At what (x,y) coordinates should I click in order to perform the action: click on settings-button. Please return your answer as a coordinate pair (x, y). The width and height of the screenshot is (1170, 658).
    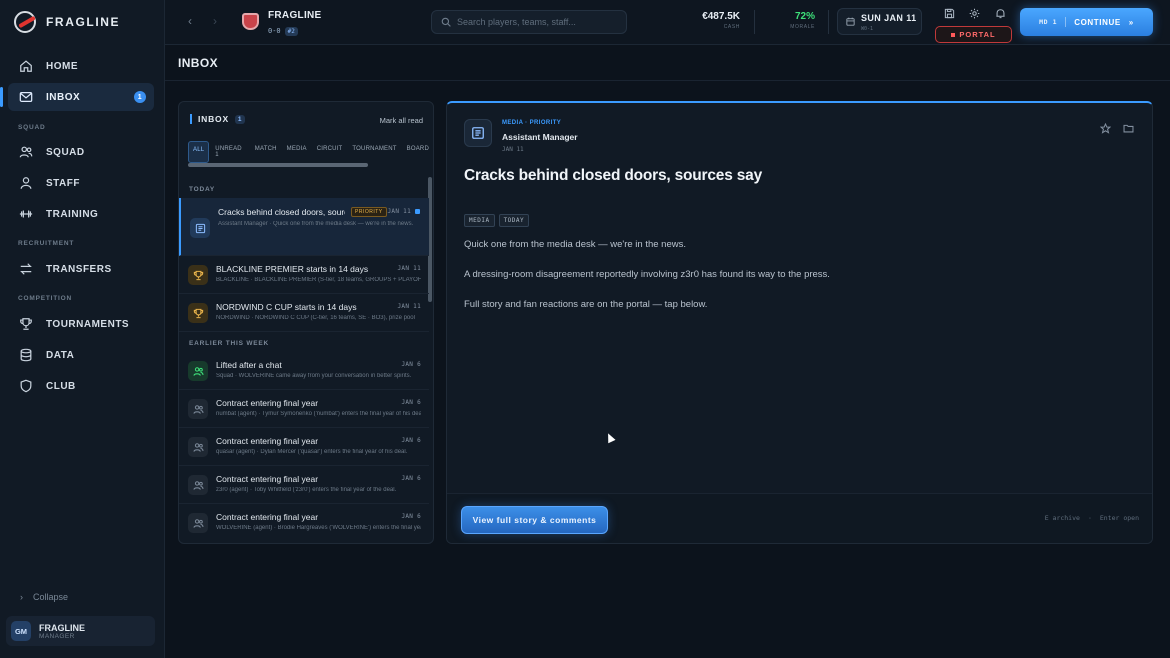
    Looking at the image, I should click on (974, 13).